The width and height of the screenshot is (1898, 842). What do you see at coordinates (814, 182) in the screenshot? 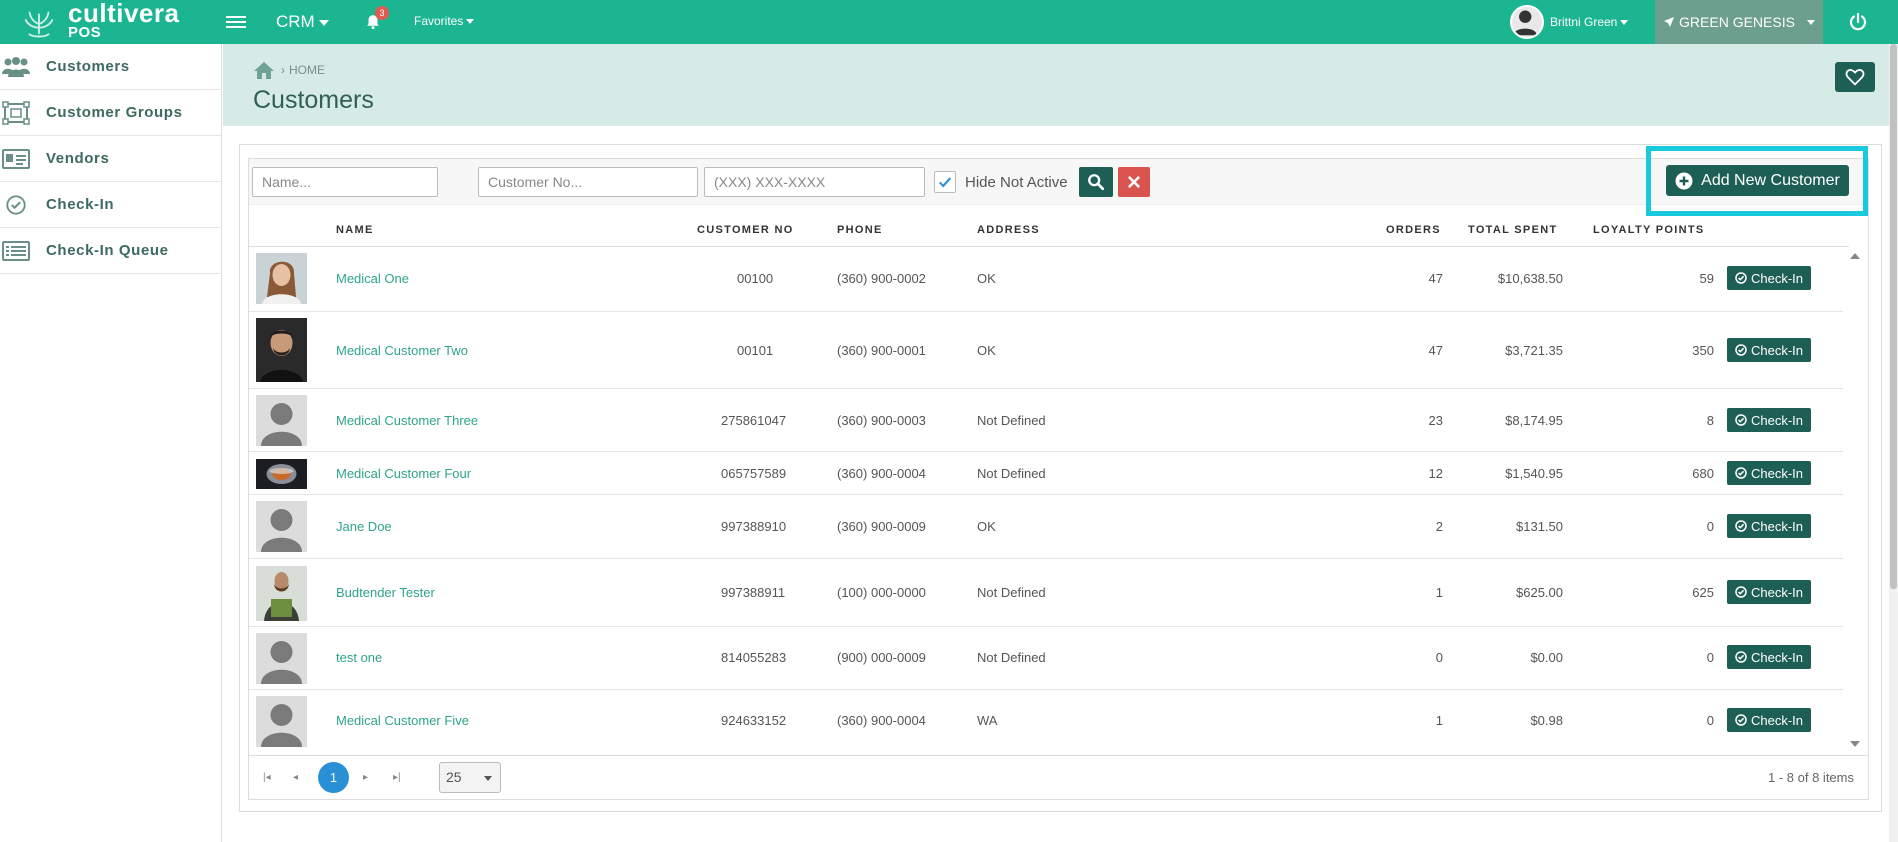
I see `phone-search-input` at bounding box center [814, 182].